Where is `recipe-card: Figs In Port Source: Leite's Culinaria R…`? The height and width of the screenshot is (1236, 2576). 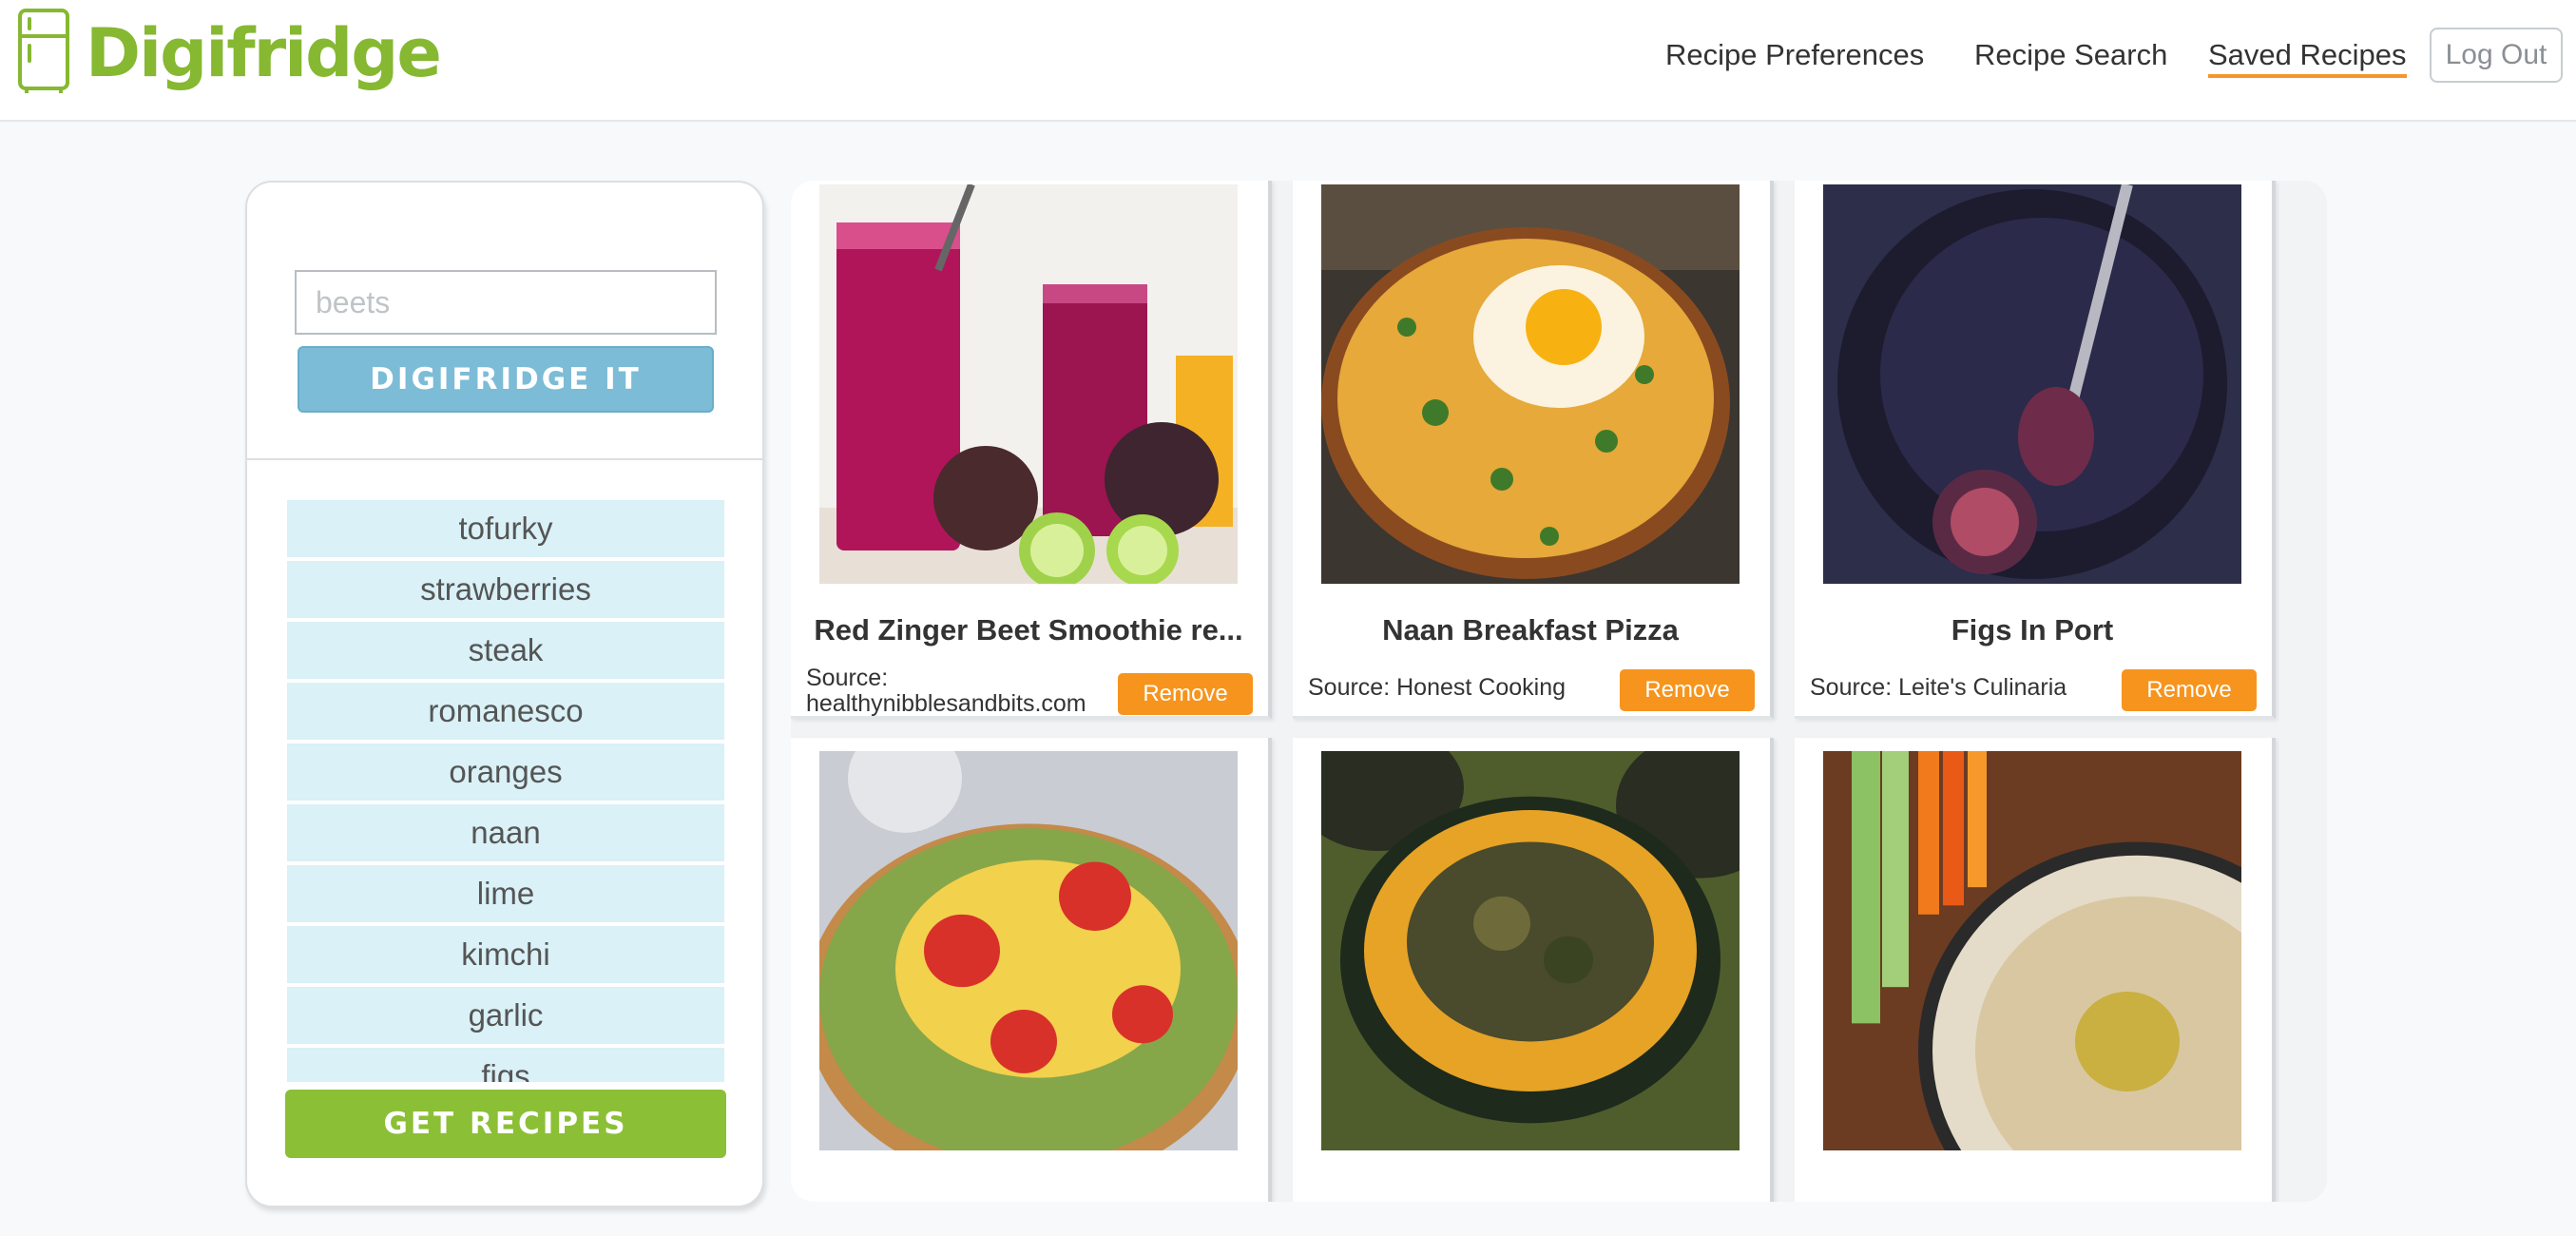
recipe-card: Figs In Port Source: Leite's Culinaria R… is located at coordinates (2036, 450).